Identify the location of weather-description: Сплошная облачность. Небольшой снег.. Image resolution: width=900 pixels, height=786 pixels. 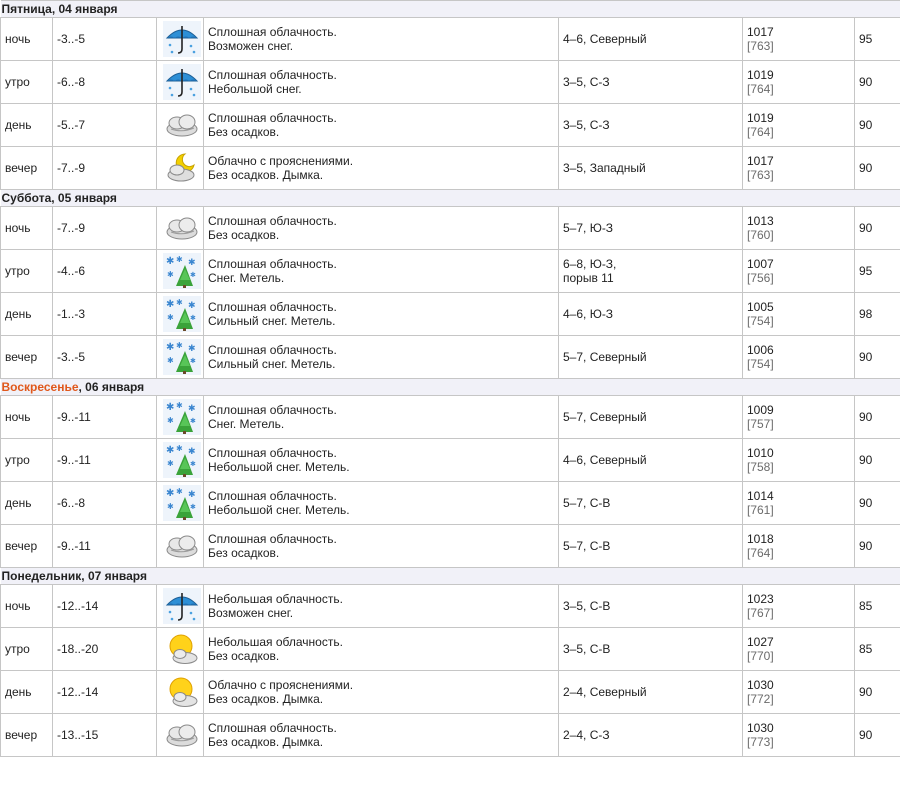
(381, 82).